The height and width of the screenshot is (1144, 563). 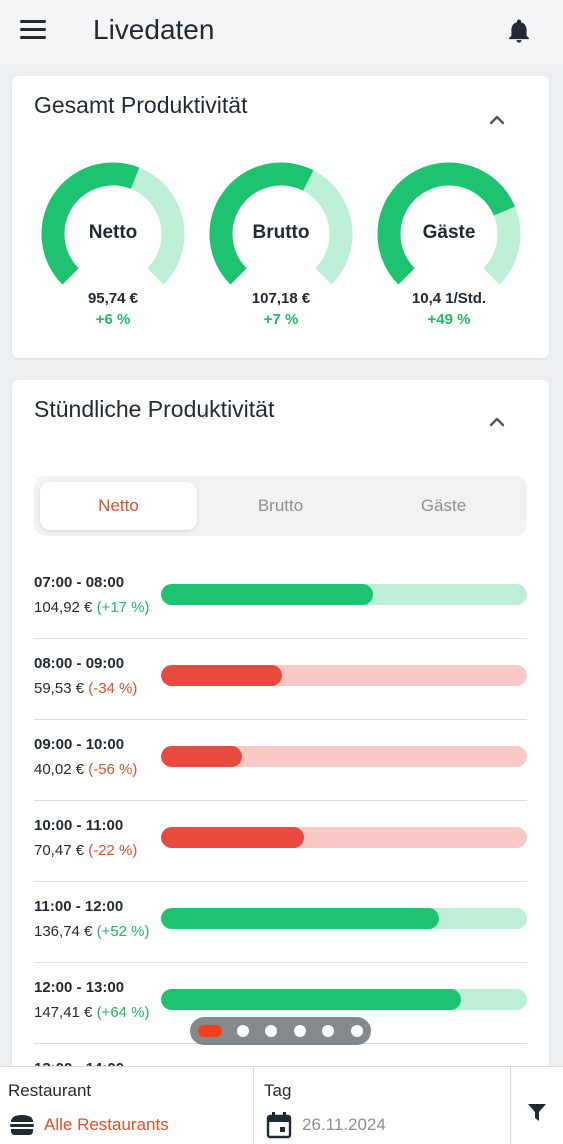 I want to click on hour-row: 09:00 - 10:00 40,02 € (-56 %), so click(x=280, y=760).